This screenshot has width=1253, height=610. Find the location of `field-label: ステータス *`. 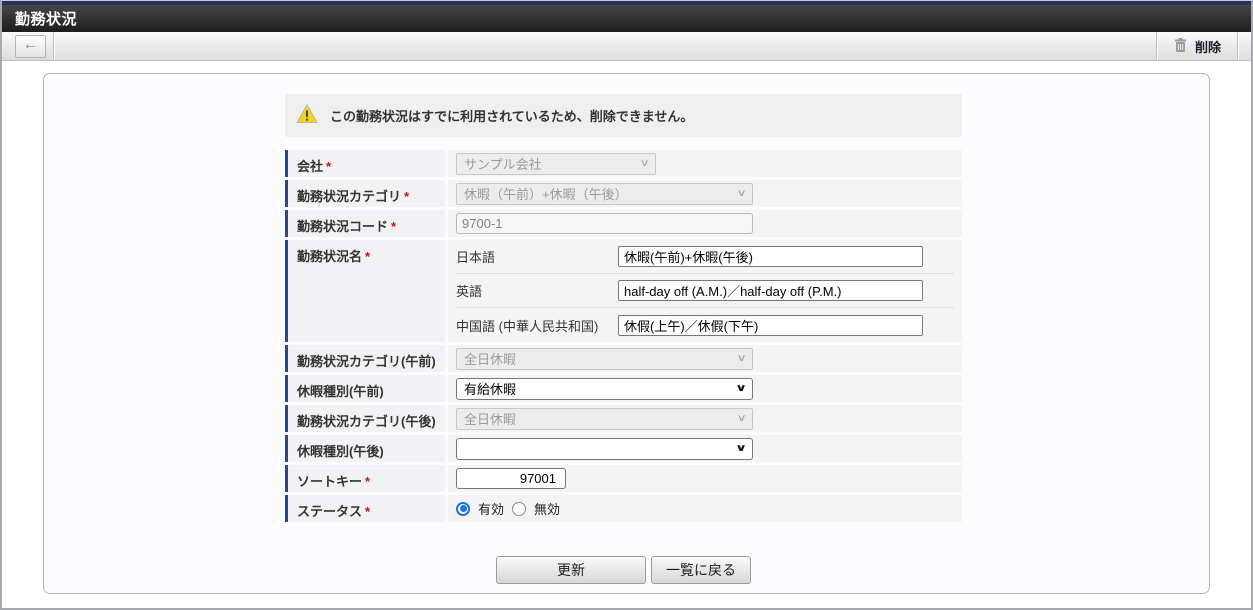

field-label: ステータス * is located at coordinates (365, 508).